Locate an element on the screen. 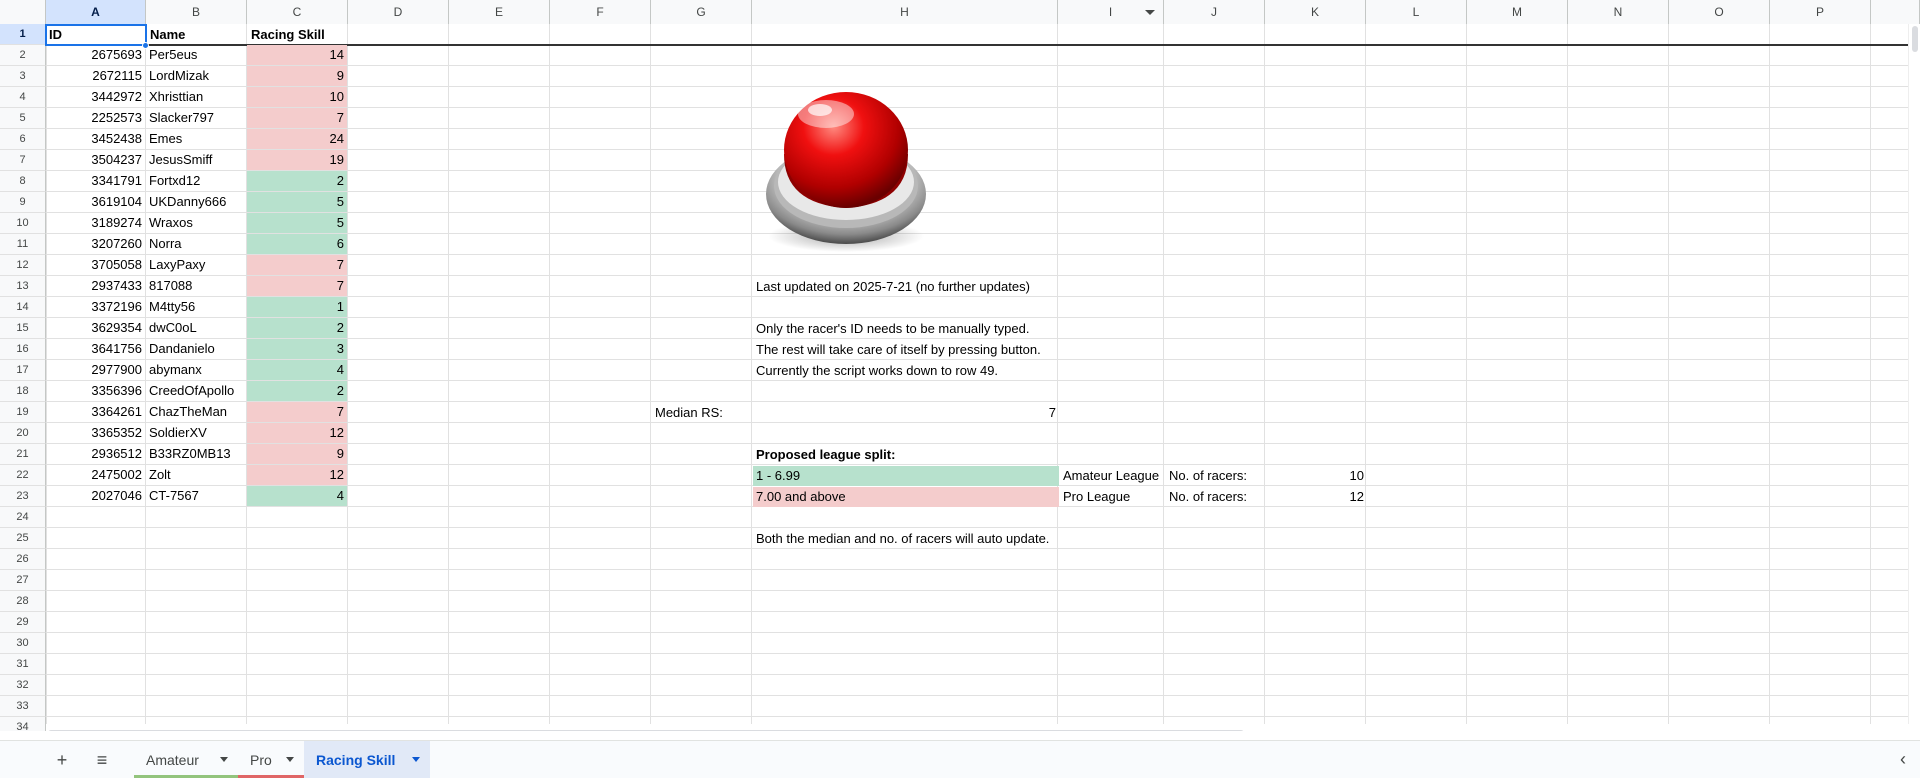  tab-racing-skill-caret-icon is located at coordinates (416, 759).